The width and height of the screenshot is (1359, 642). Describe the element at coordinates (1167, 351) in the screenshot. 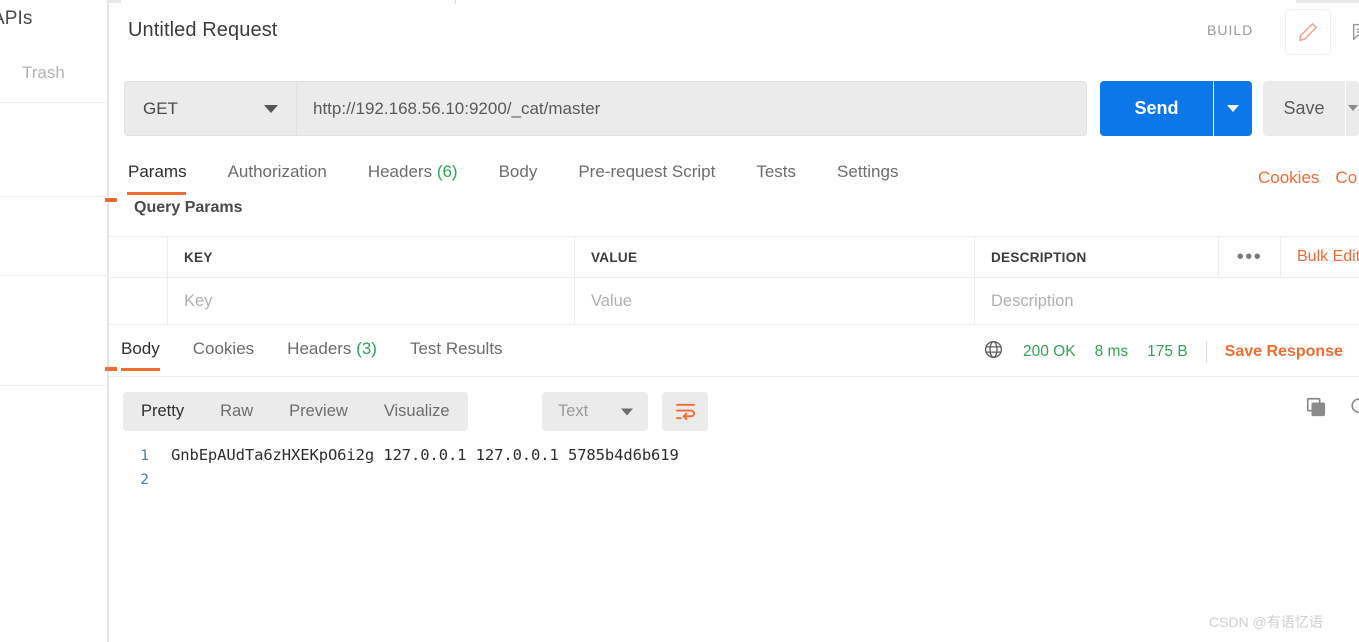

I see `response-size: 175 B` at that location.